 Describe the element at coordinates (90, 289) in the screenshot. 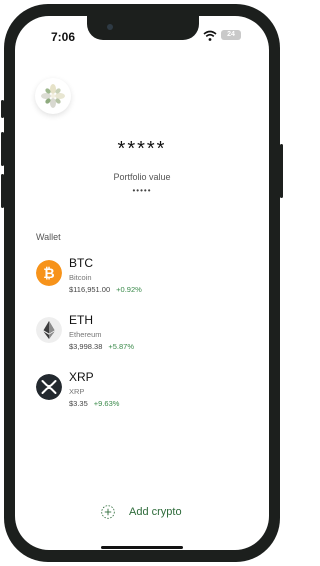

I see `asset-price: $116,951.00` at that location.